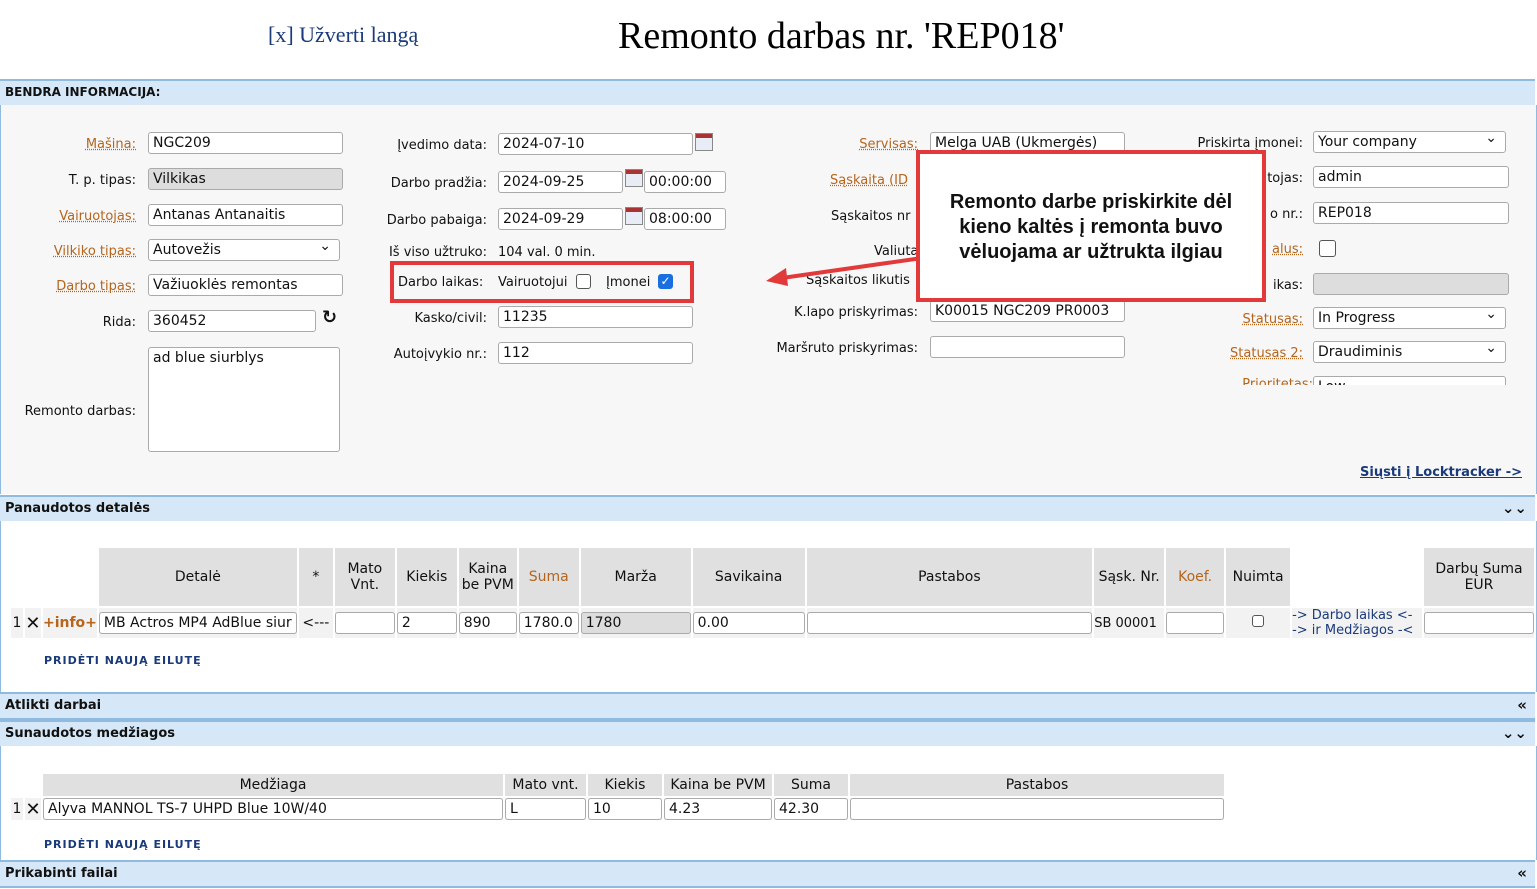  Describe the element at coordinates (545, 785) in the screenshot. I see `column-header: Mato vnt.` at that location.